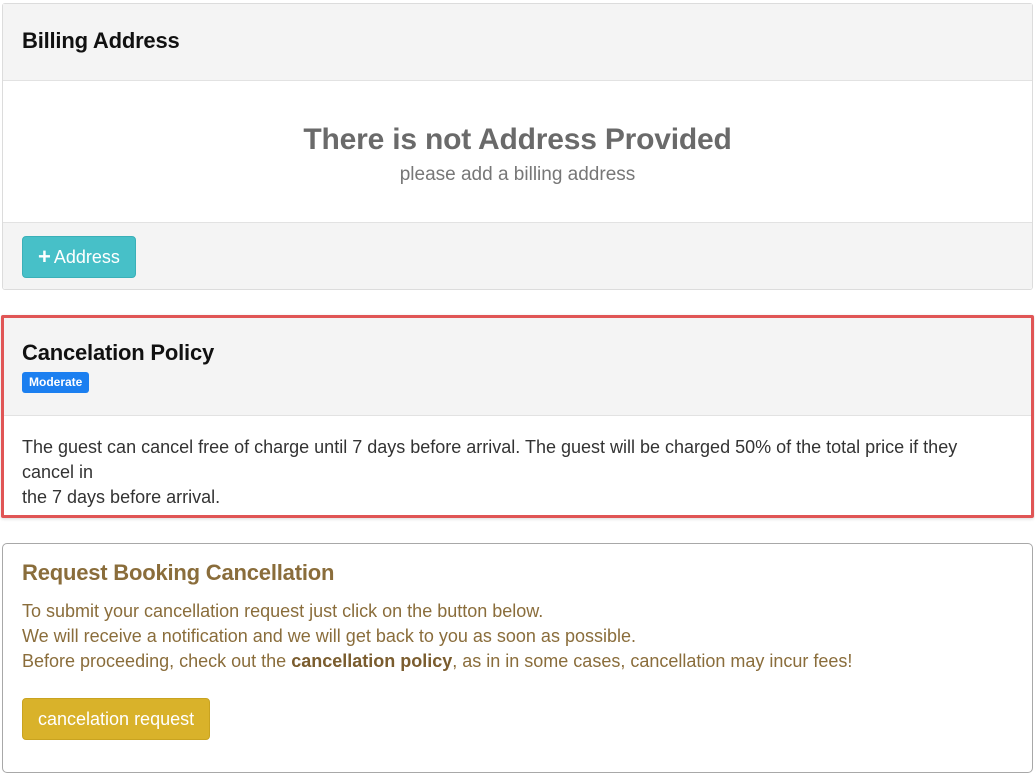 This screenshot has height=773, width=1035. Describe the element at coordinates (56, 382) in the screenshot. I see `policy-type-badge: Moderate` at that location.